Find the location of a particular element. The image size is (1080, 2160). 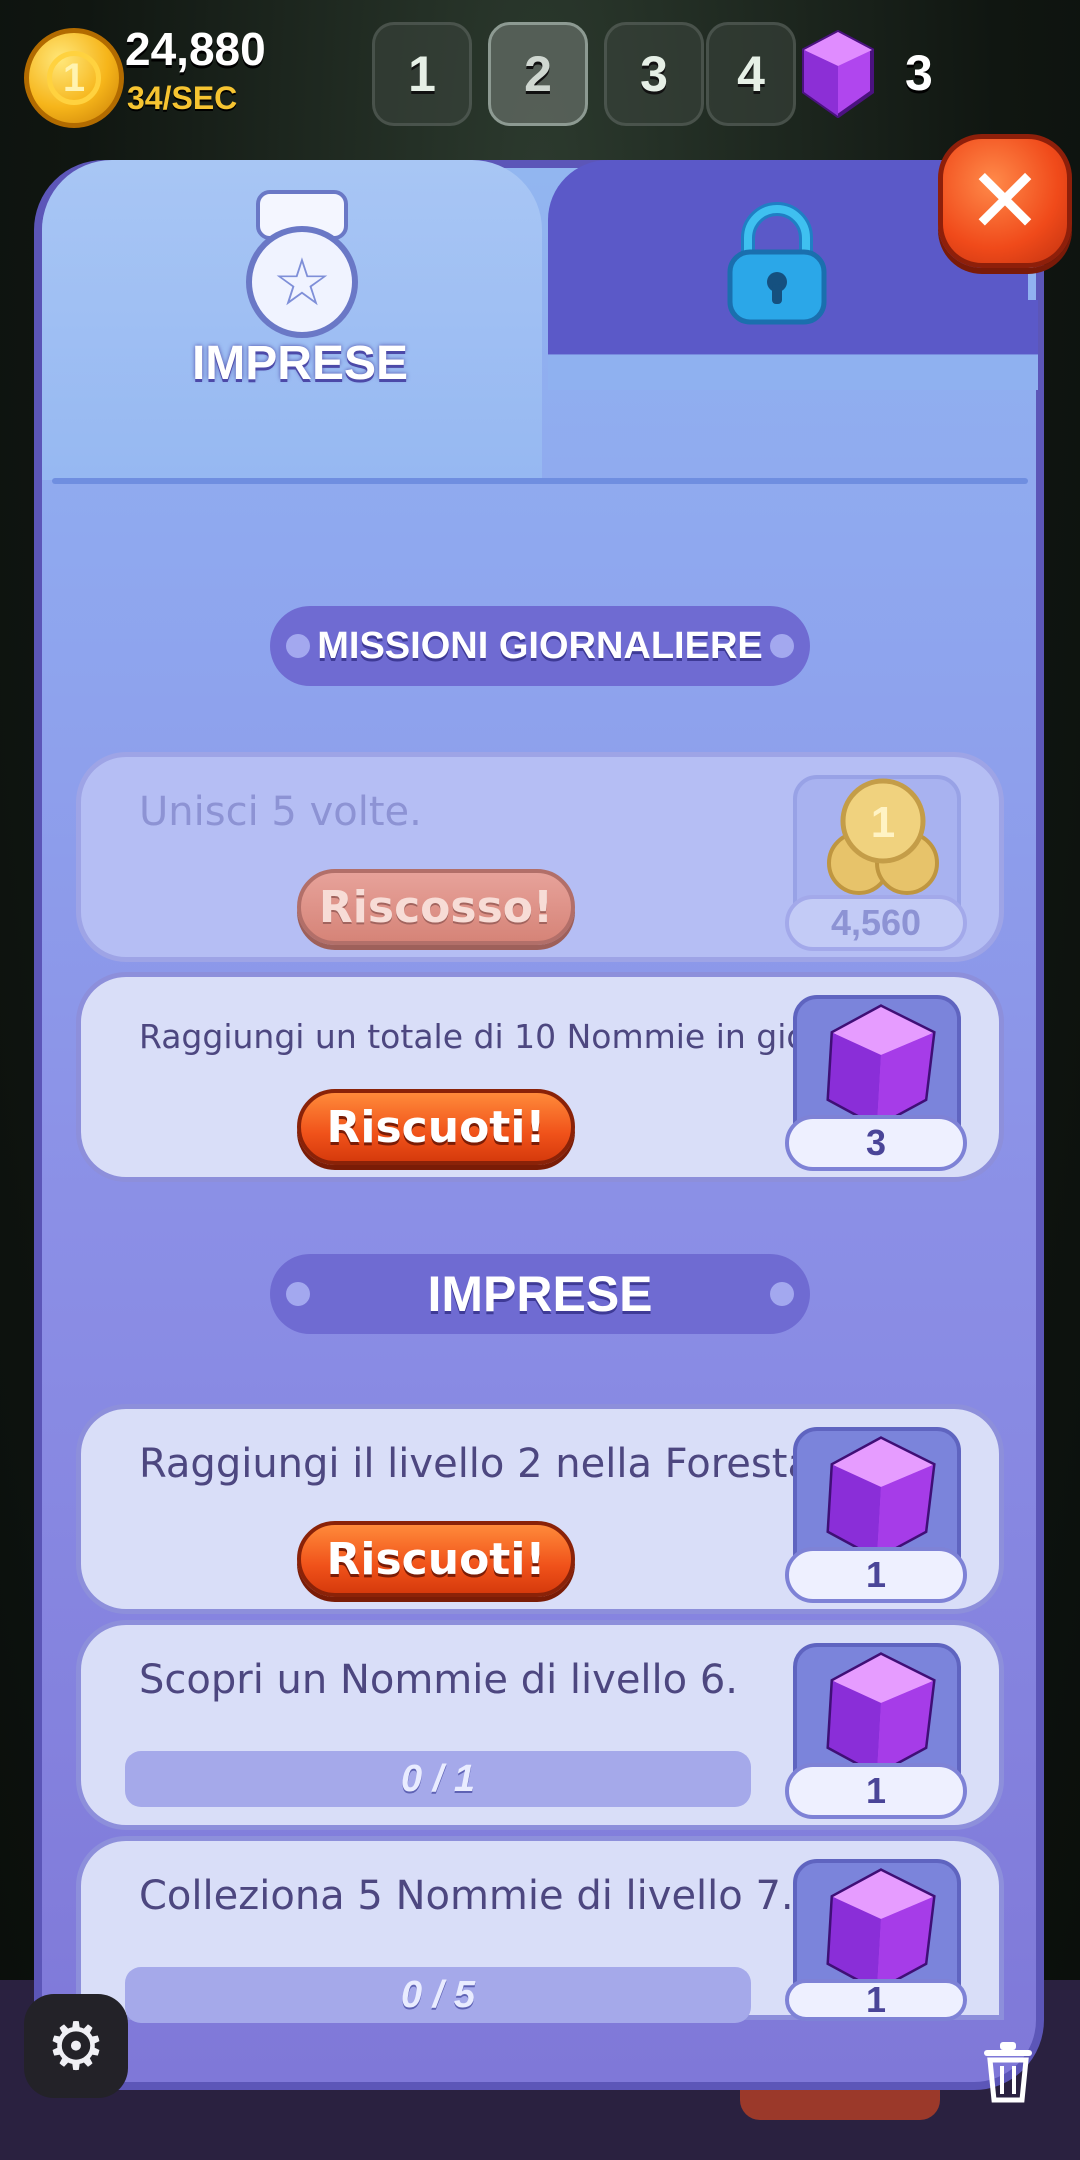

trash-button is located at coordinates (1008, 2072).